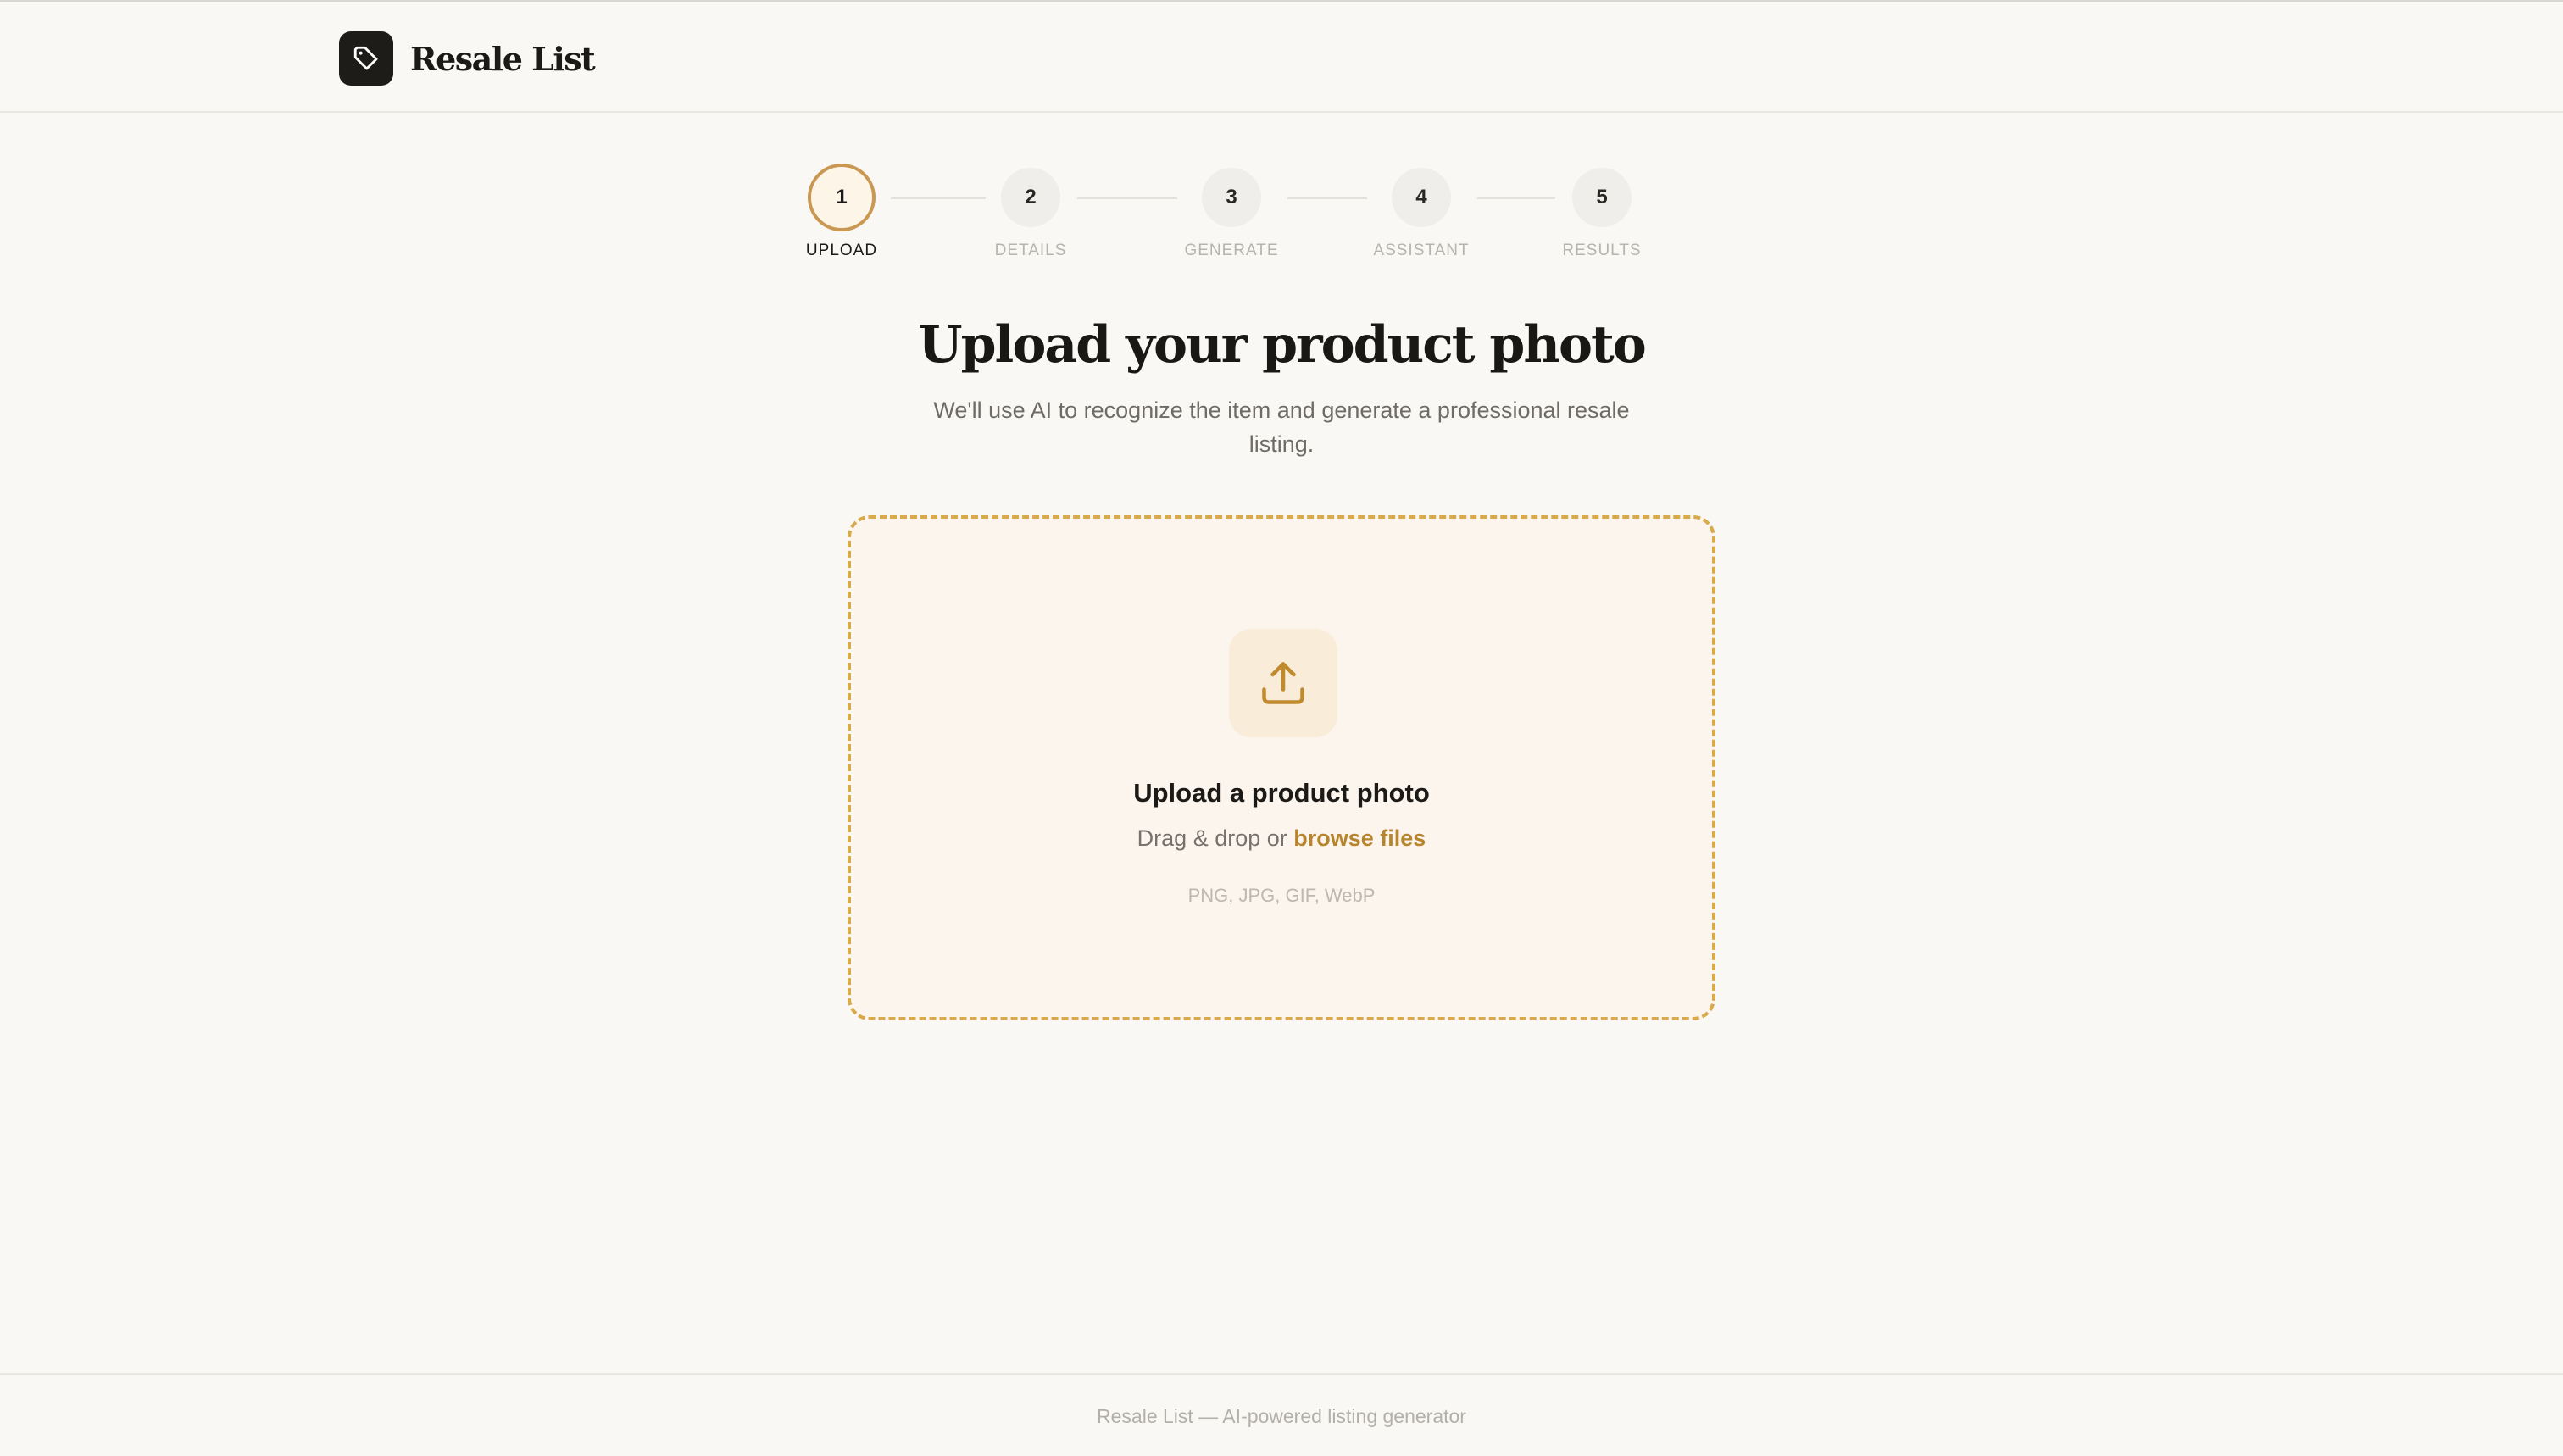 The width and height of the screenshot is (2563, 1456). Describe the element at coordinates (1281, 57) in the screenshot. I see `app-header: Resale List` at that location.